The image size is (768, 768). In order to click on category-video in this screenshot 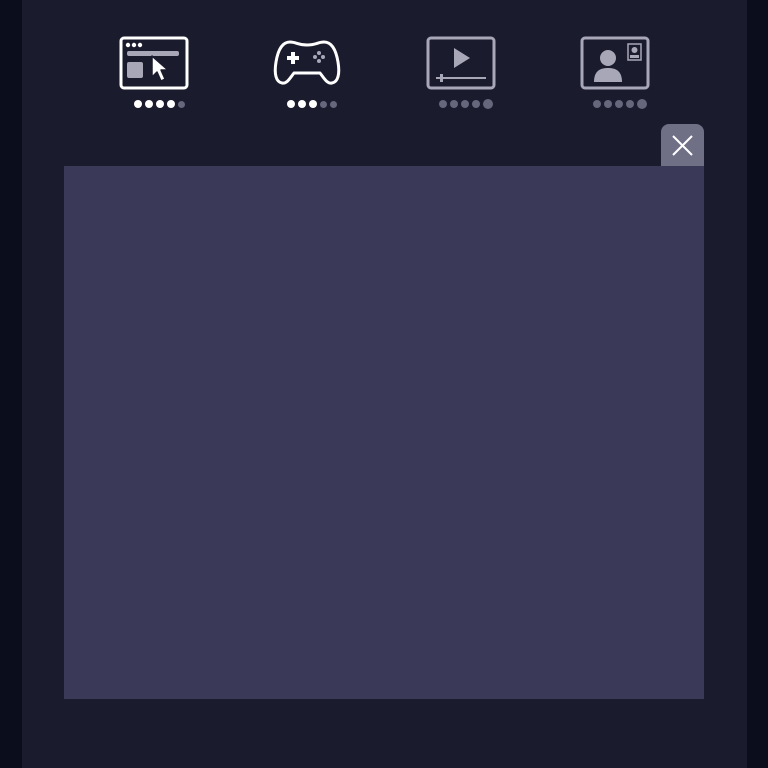, I will do `click(466, 76)`.